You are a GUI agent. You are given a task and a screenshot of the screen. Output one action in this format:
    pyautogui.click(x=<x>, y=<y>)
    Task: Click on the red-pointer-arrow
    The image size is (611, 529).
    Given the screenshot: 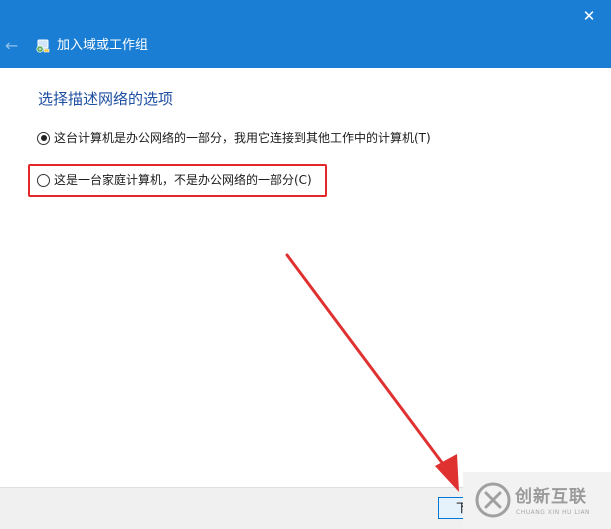 What is the action you would take?
    pyautogui.click(x=372, y=372)
    